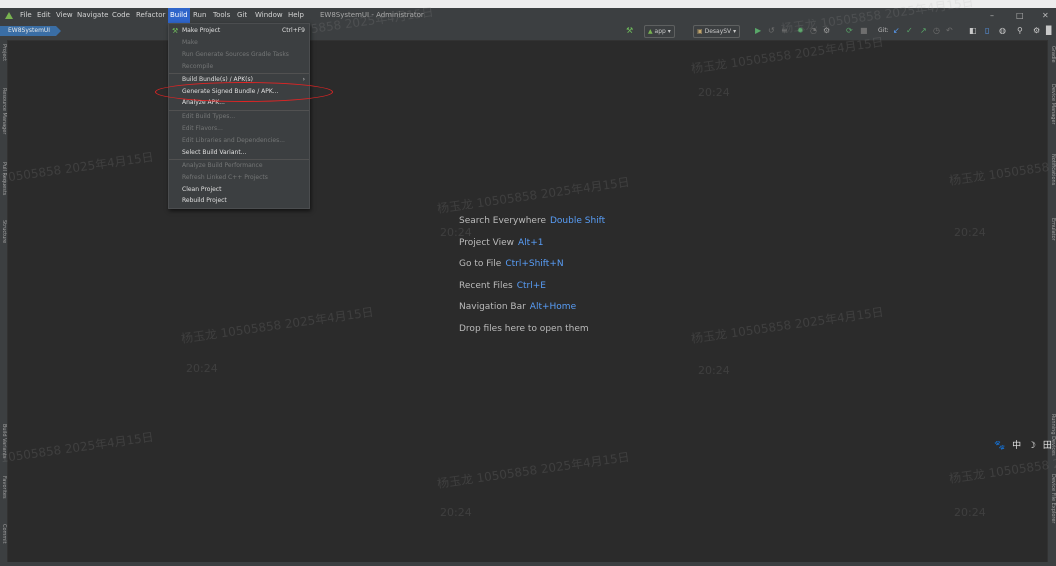 This screenshot has height=566, width=1056. Describe the element at coordinates (4, 487) in the screenshot. I see `tool-window-favorites: Favorites` at that location.